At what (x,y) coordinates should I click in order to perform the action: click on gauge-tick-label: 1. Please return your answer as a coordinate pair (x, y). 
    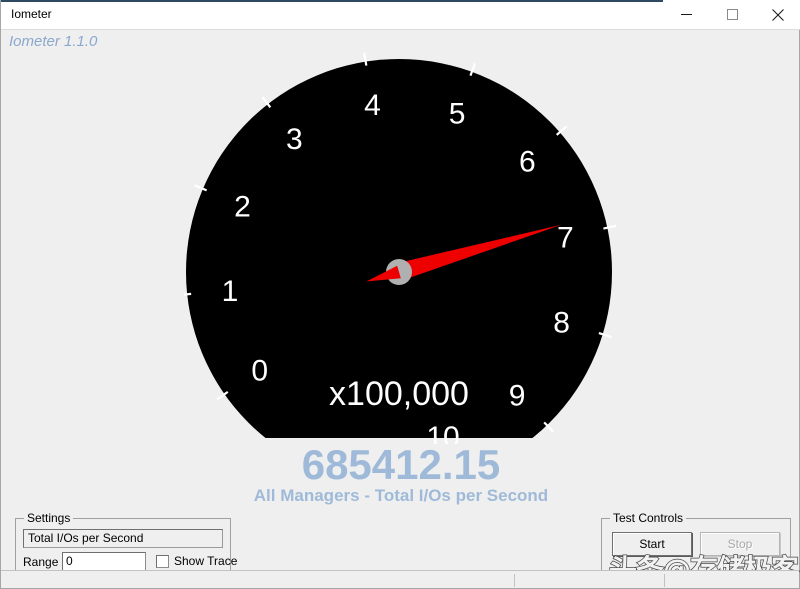
    Looking at the image, I should click on (230, 291).